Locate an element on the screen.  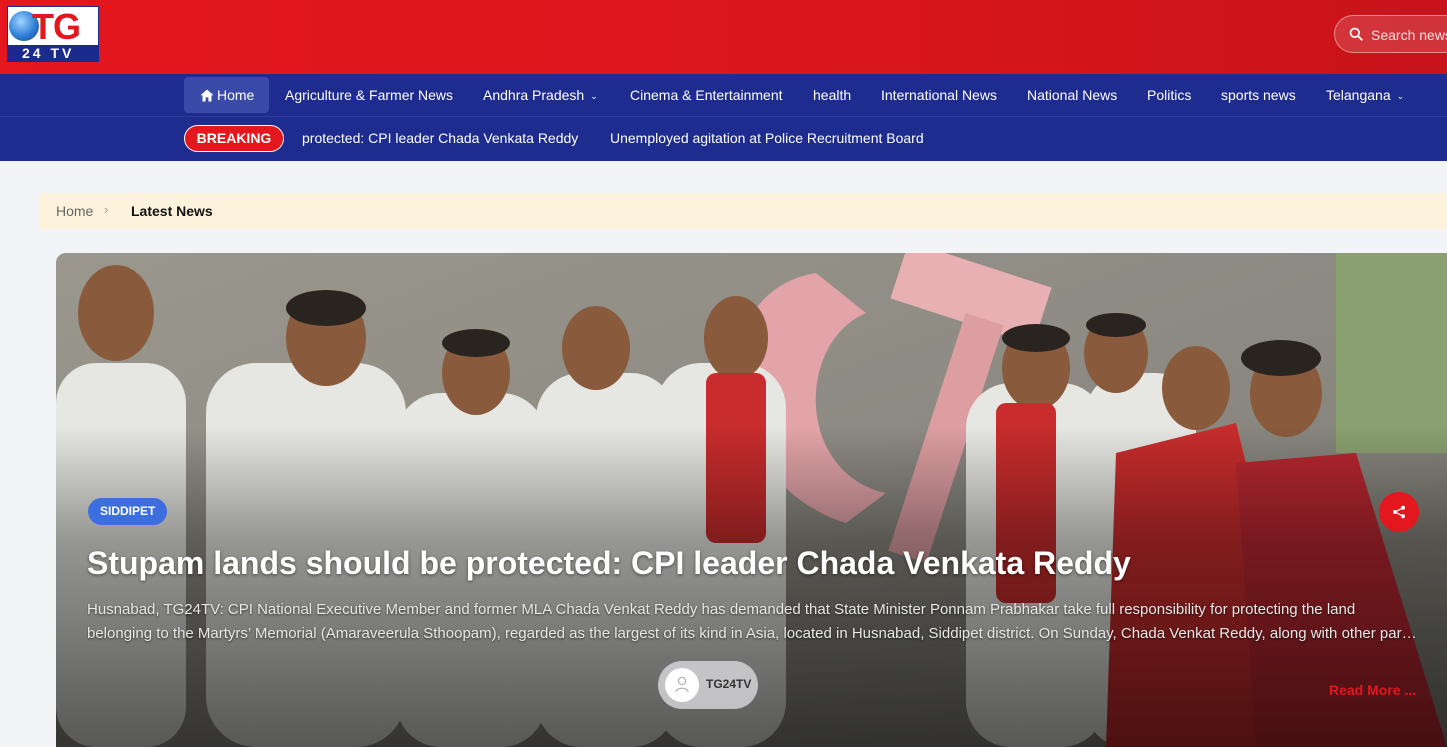
author-chip: TG24TV is located at coordinates (708, 685).